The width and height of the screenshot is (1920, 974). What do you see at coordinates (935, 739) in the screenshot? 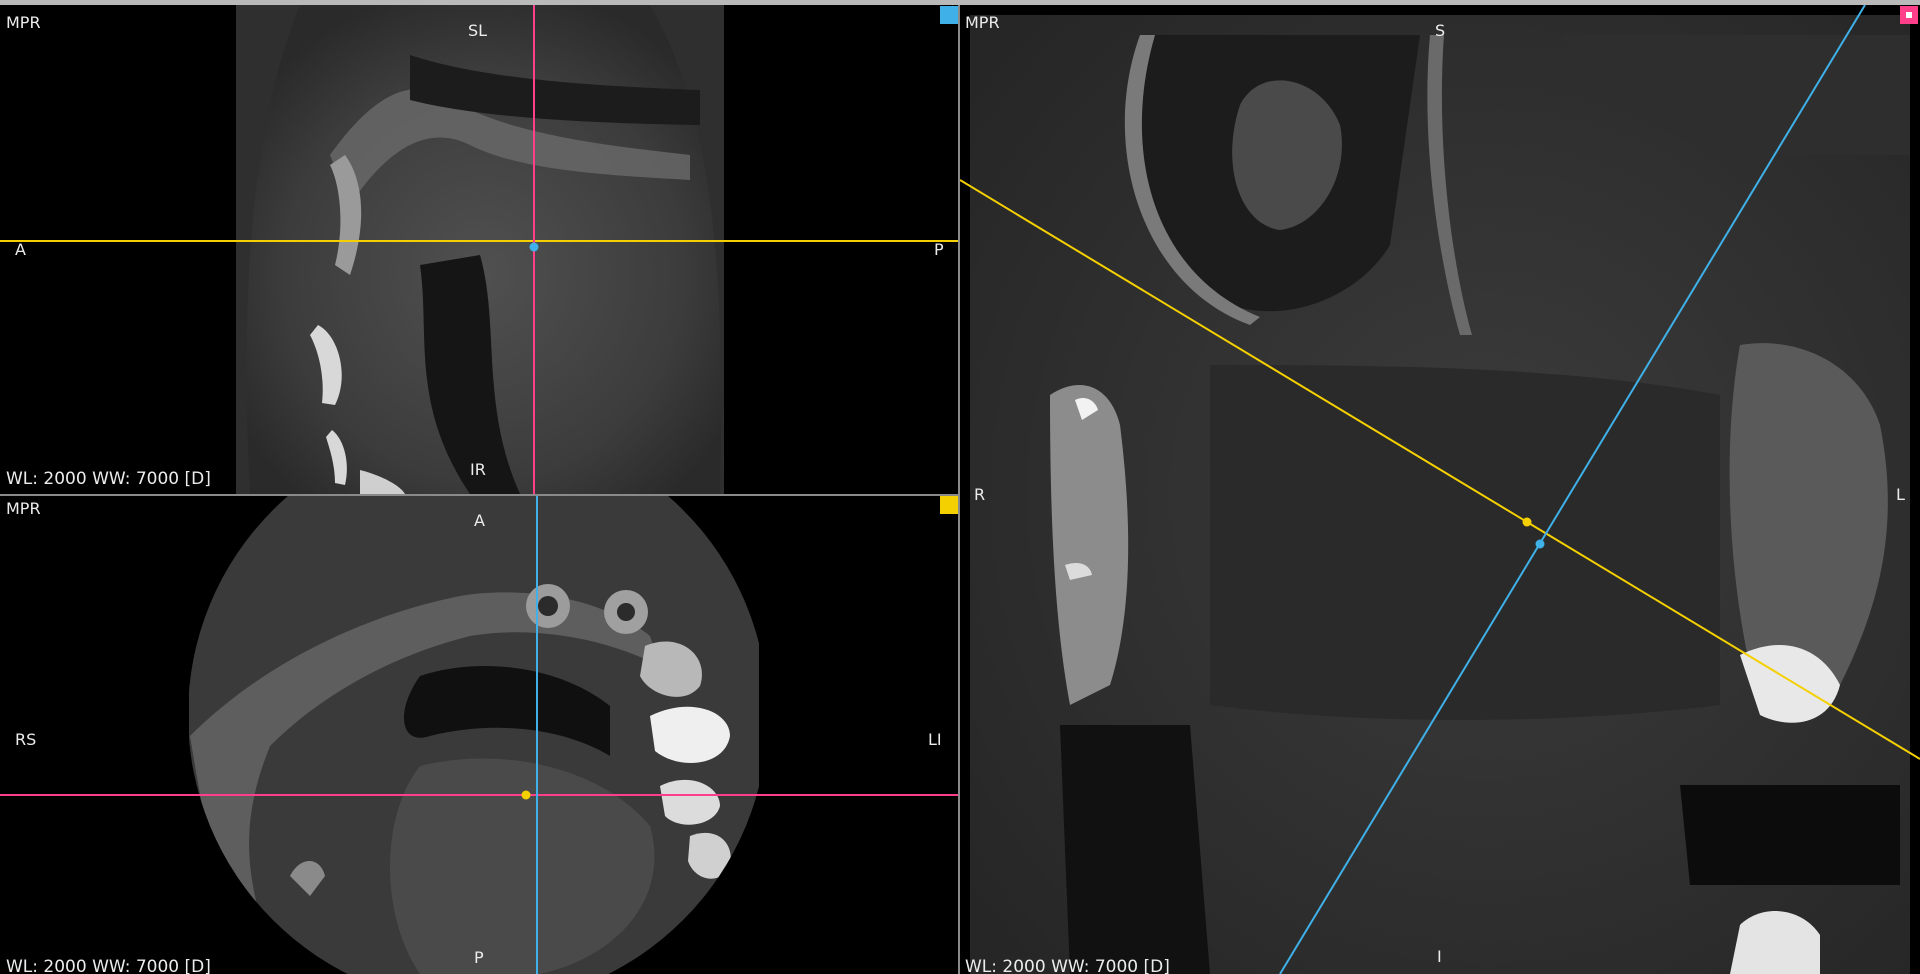
I see `axial-orientation-right: LI` at bounding box center [935, 739].